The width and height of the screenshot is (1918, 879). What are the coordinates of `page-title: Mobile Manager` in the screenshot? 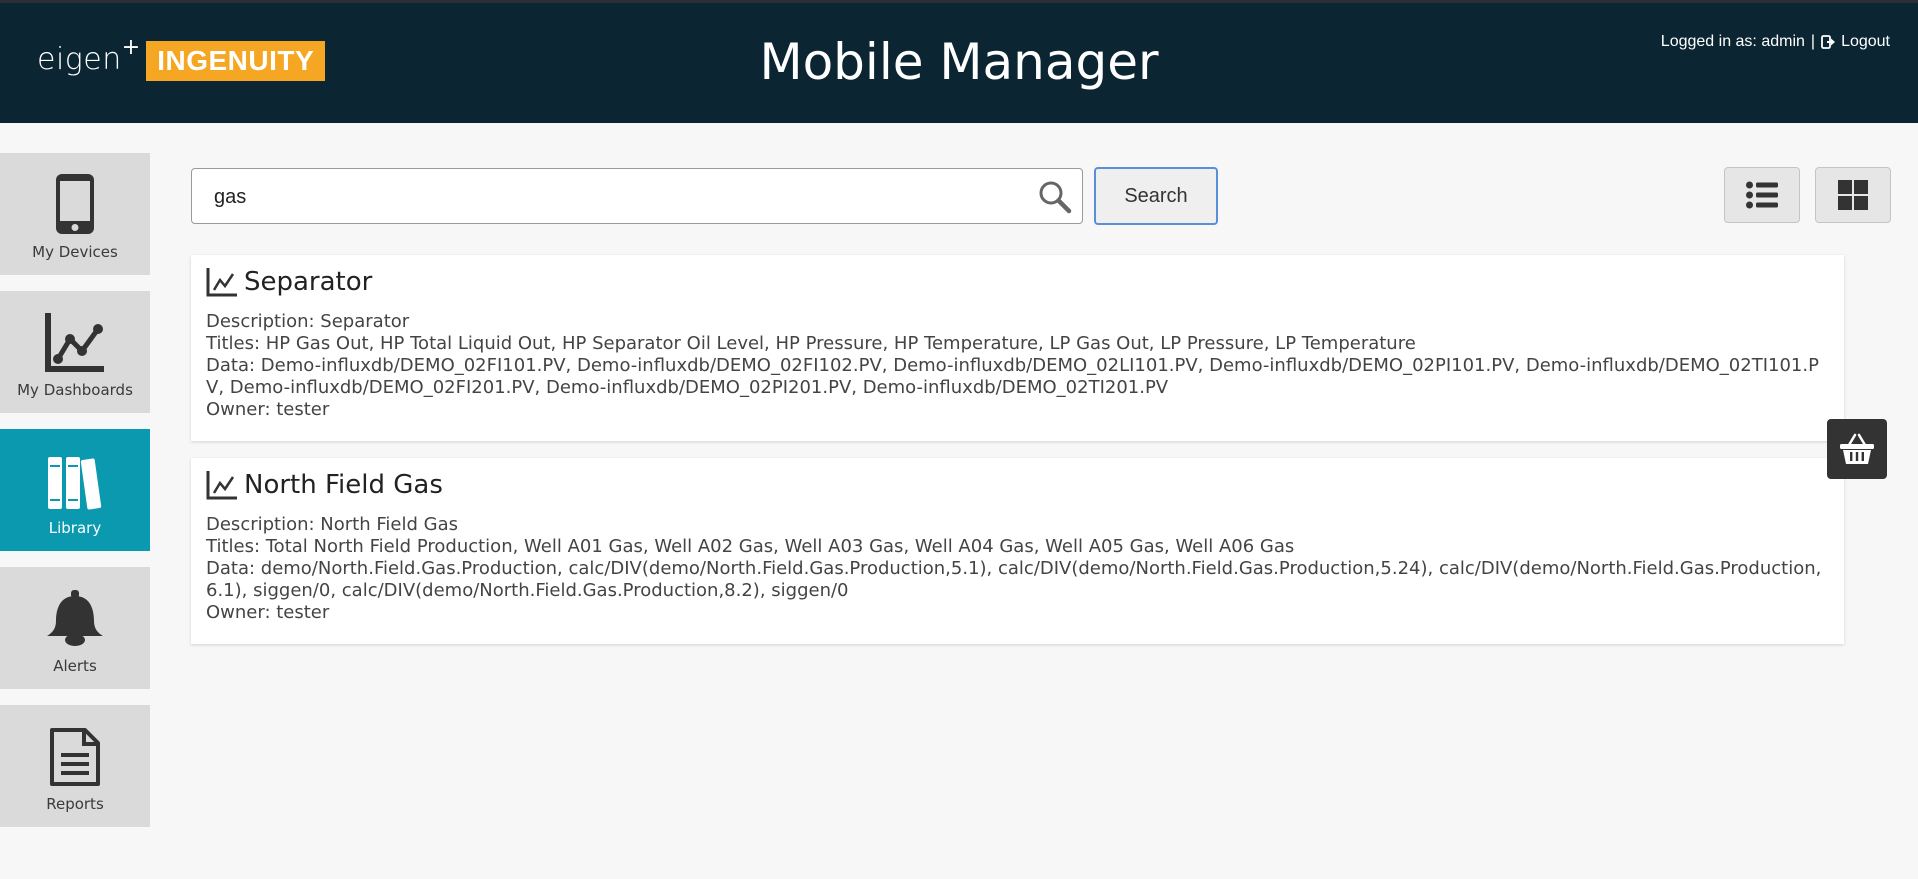 It's located at (959, 62).